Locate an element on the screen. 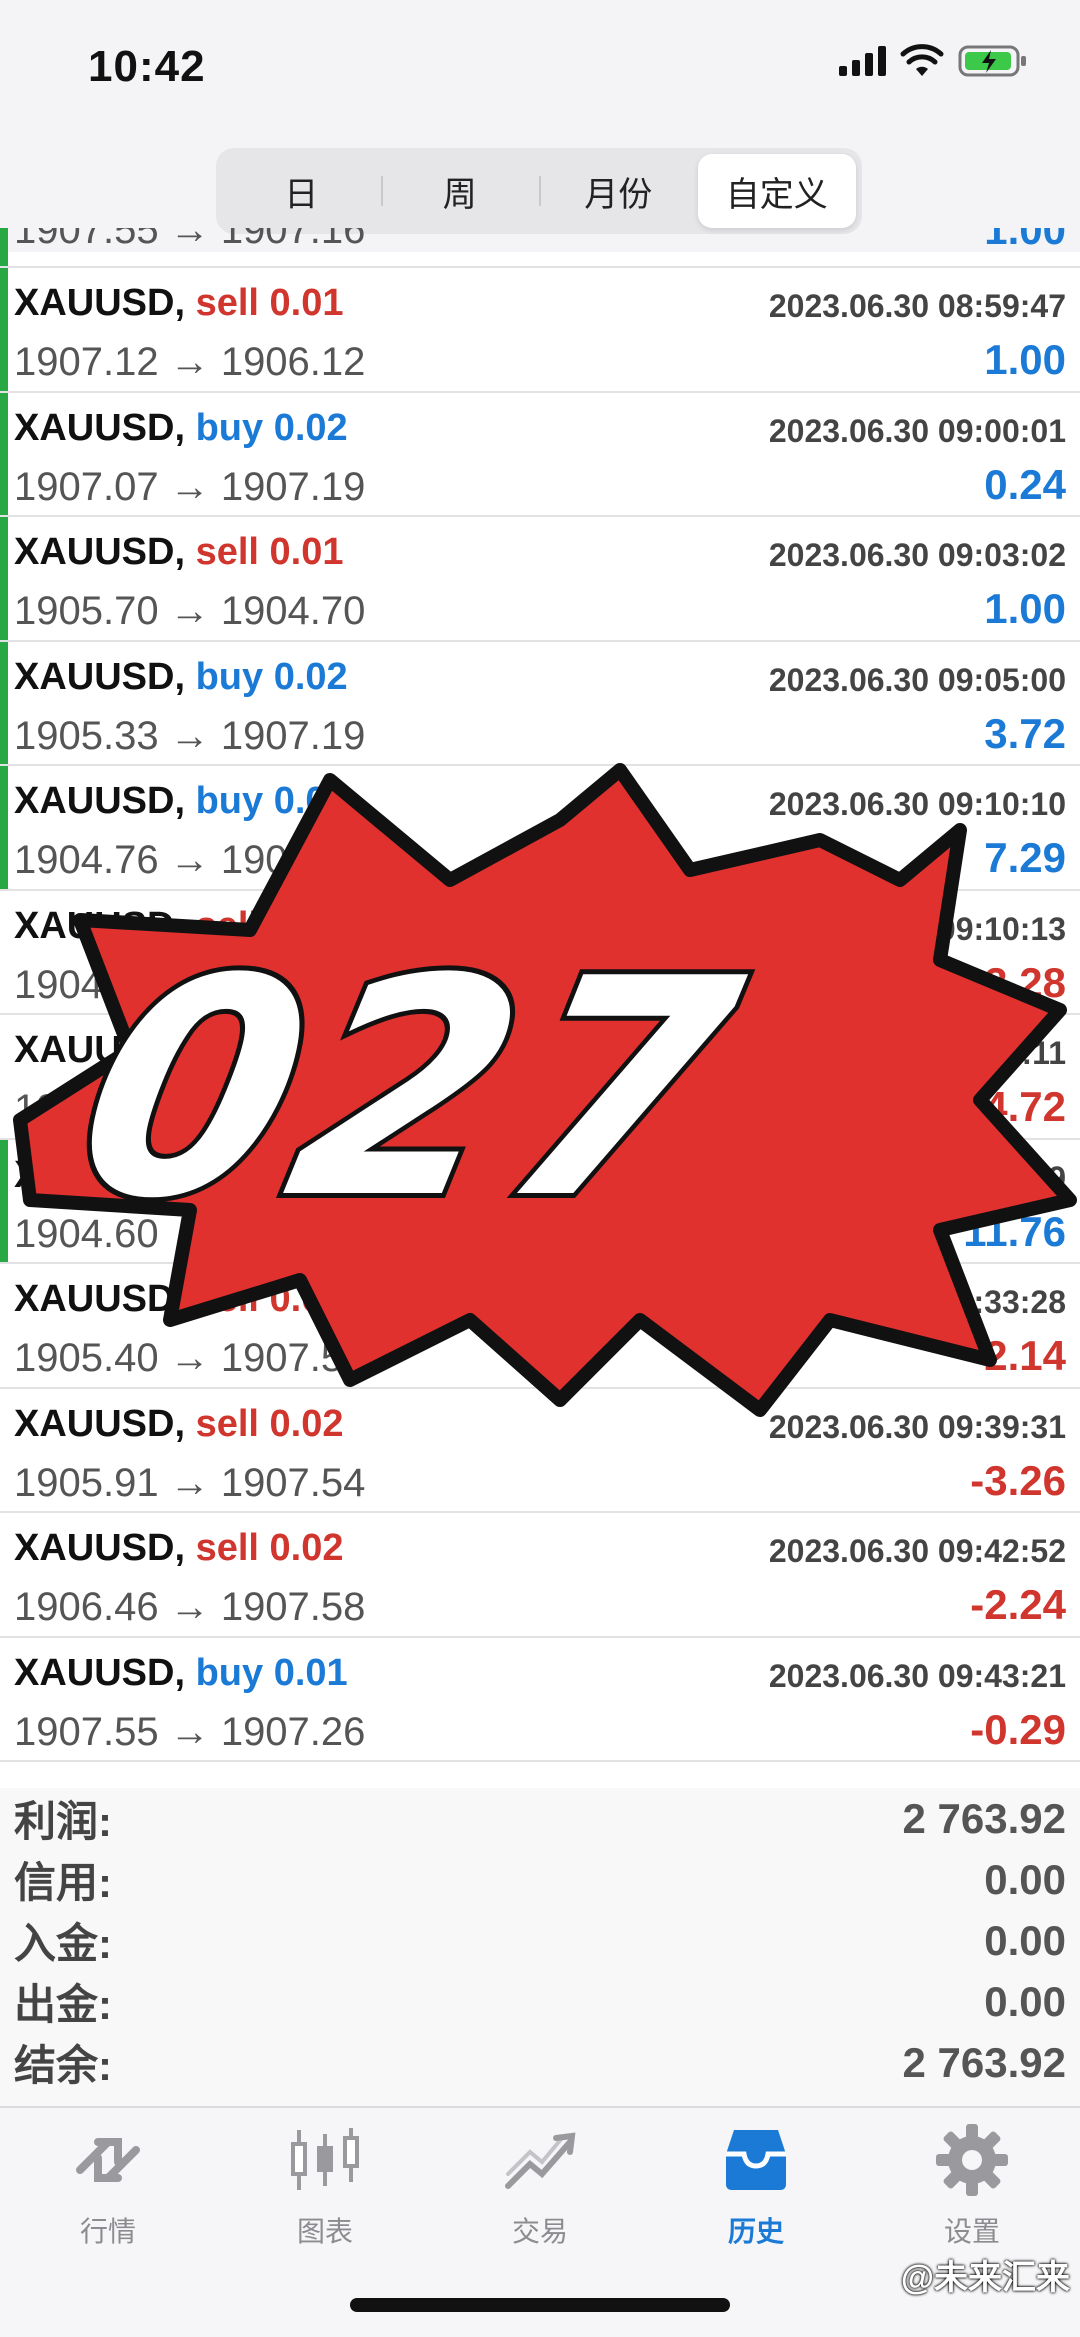  deal-prices: 1907.07 → 1907.19 is located at coordinates (190, 486).